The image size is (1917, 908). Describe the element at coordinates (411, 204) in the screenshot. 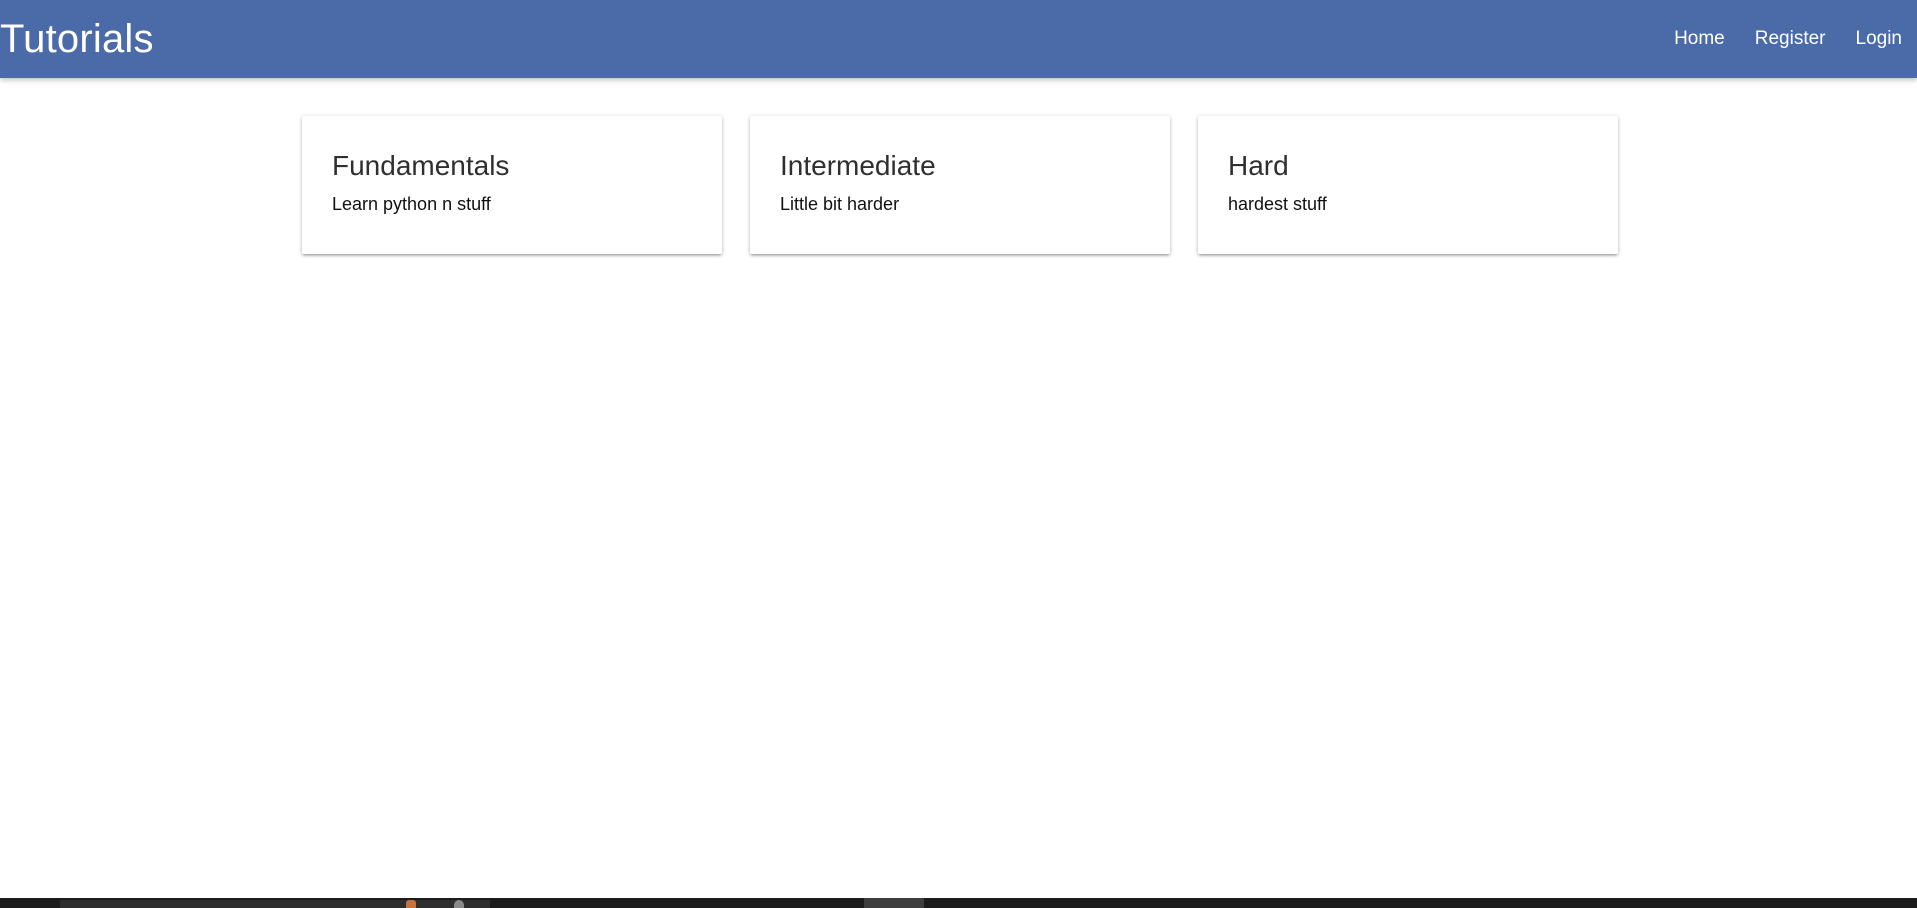

I see `card-text: Learn python n stuff` at that location.